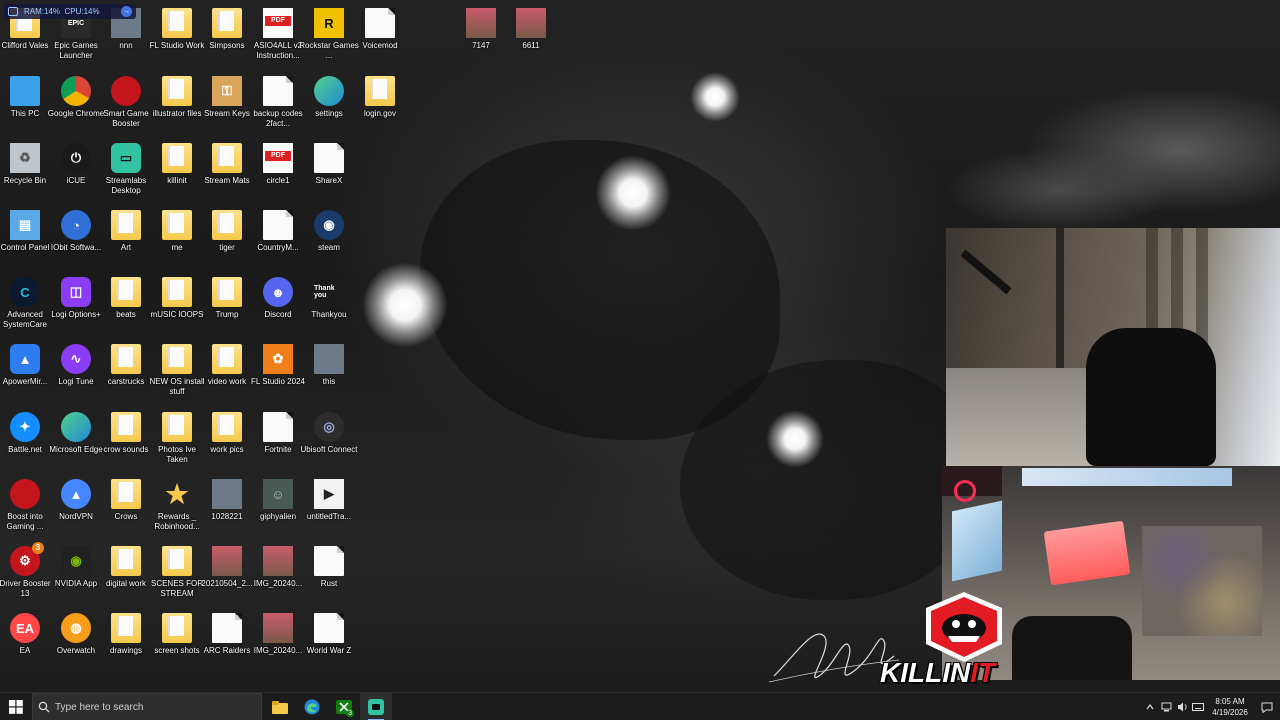 Image resolution: width=1280 pixels, height=720 pixels. I want to click on desktop-icon: ARC Raiders, so click(227, 641).